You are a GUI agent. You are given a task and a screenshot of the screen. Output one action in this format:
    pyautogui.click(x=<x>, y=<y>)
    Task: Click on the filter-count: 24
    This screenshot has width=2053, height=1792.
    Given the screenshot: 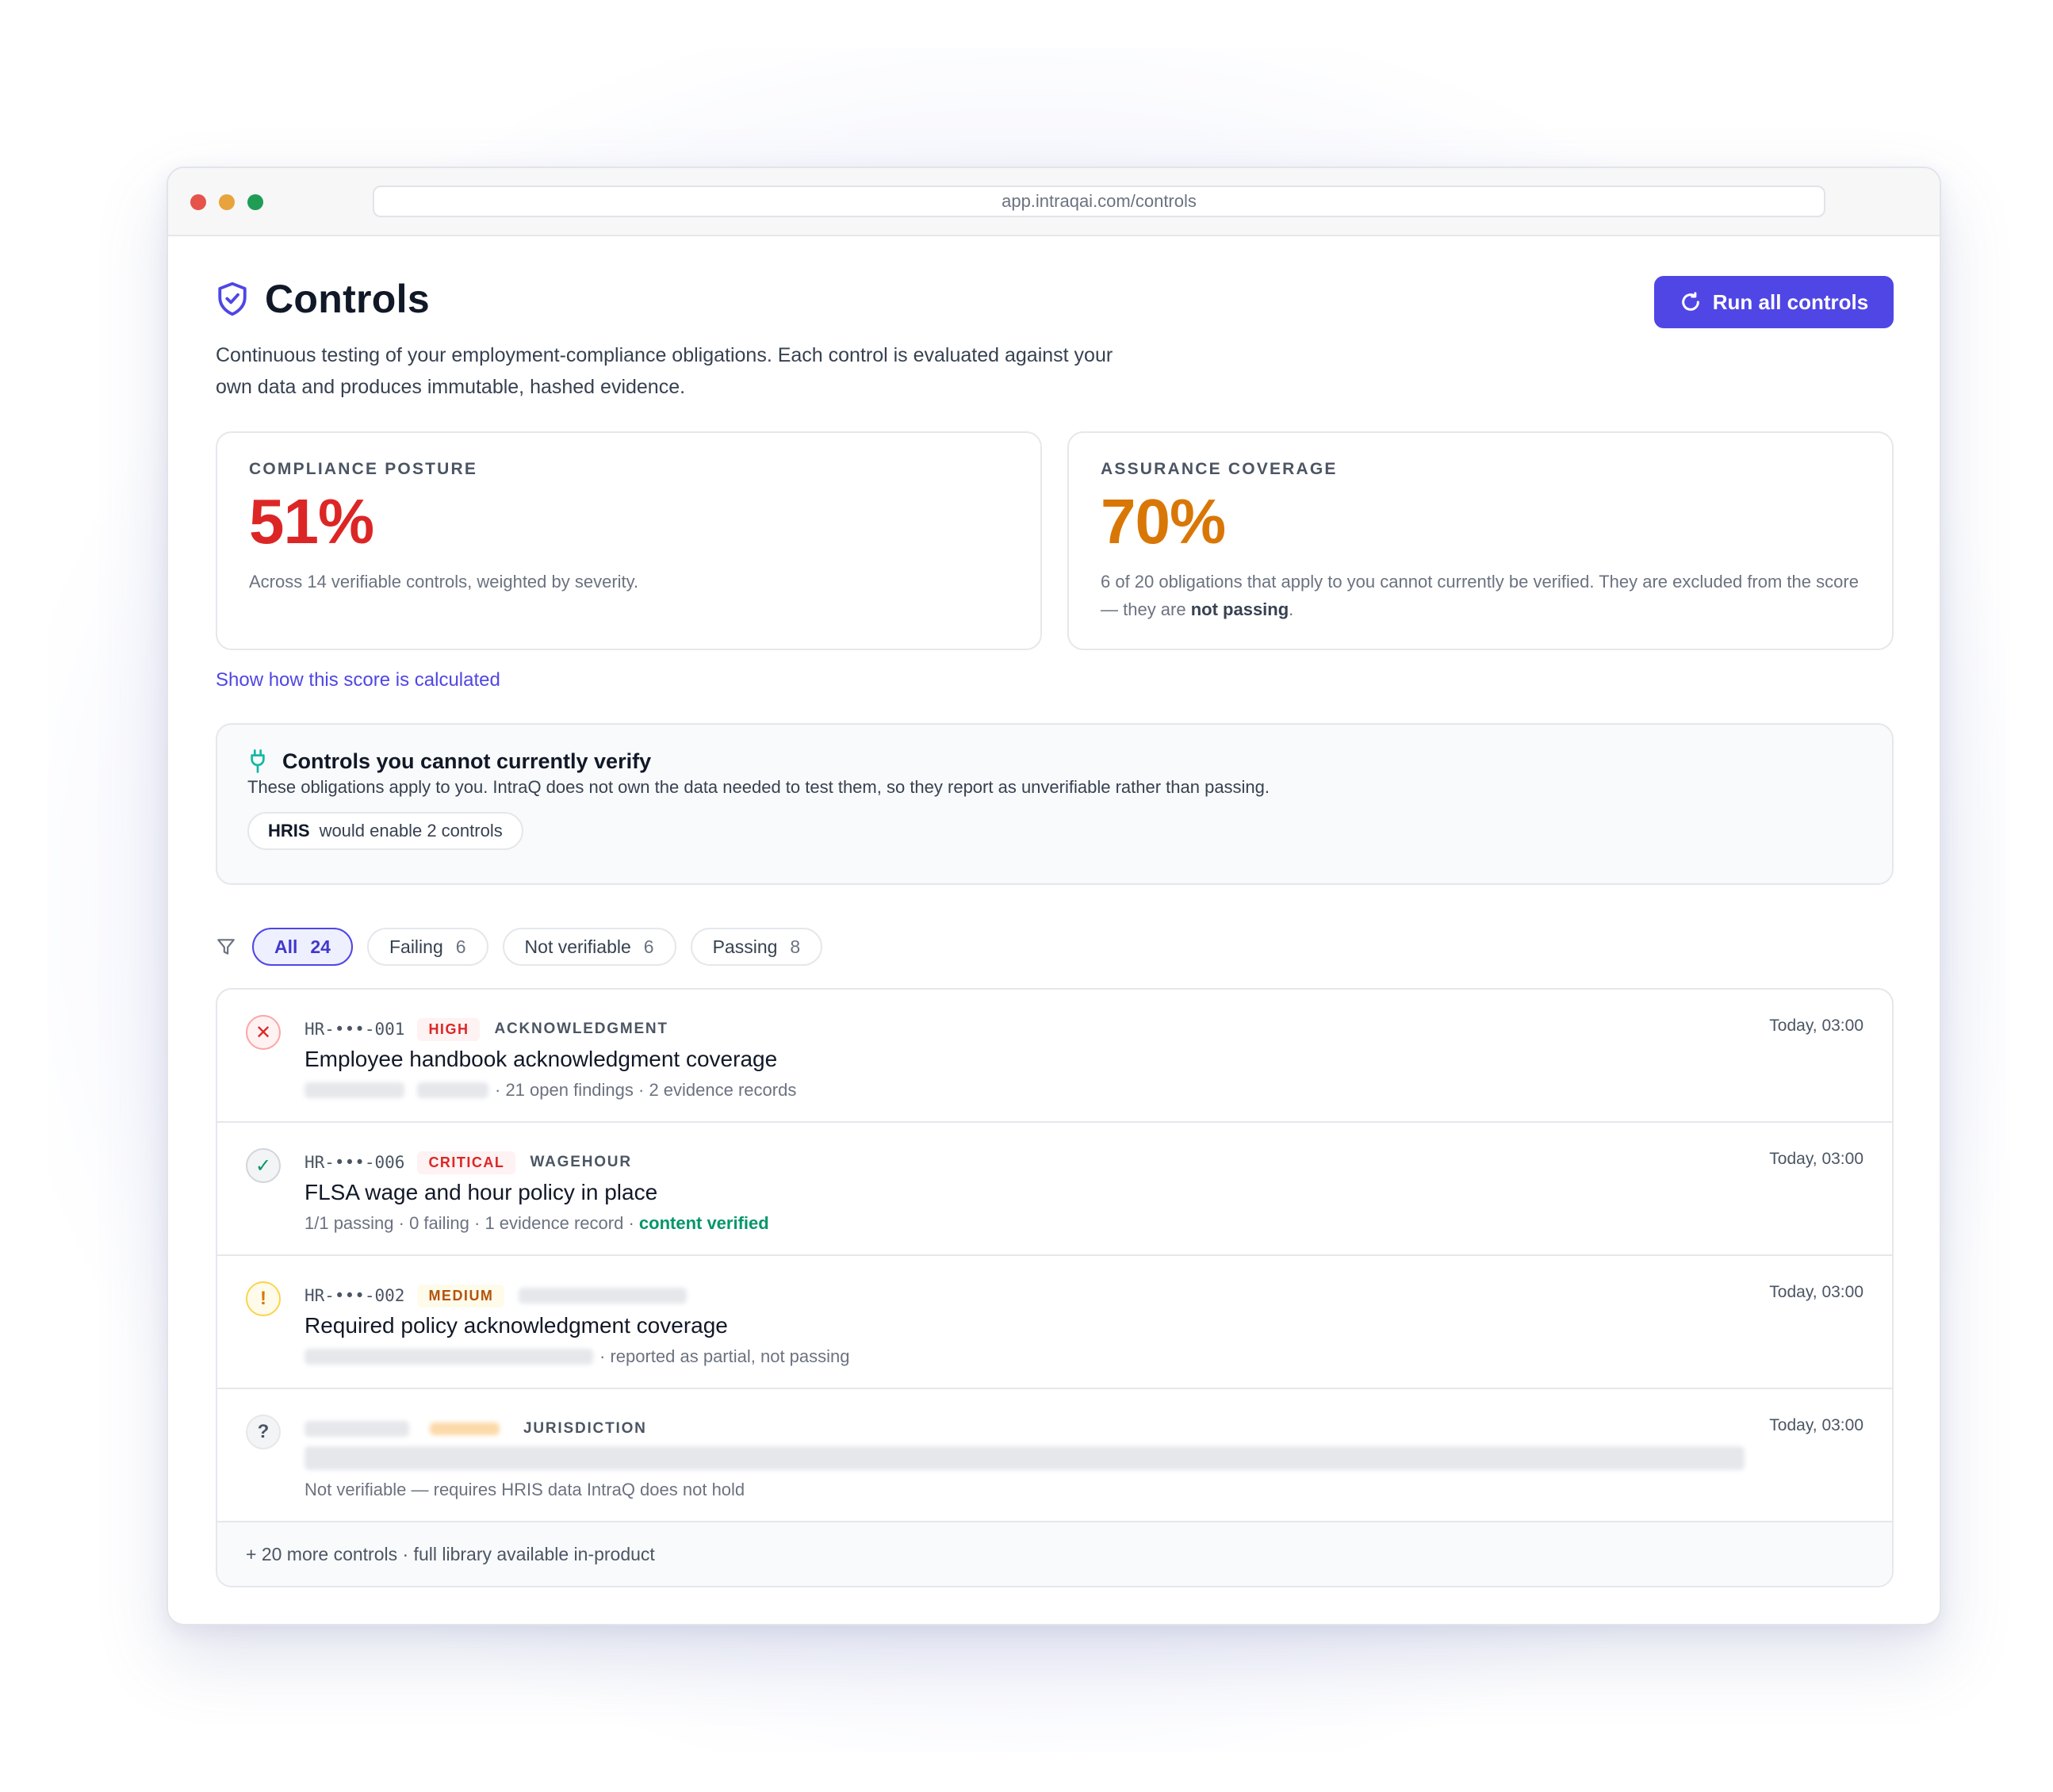 What is the action you would take?
    pyautogui.click(x=320, y=946)
    